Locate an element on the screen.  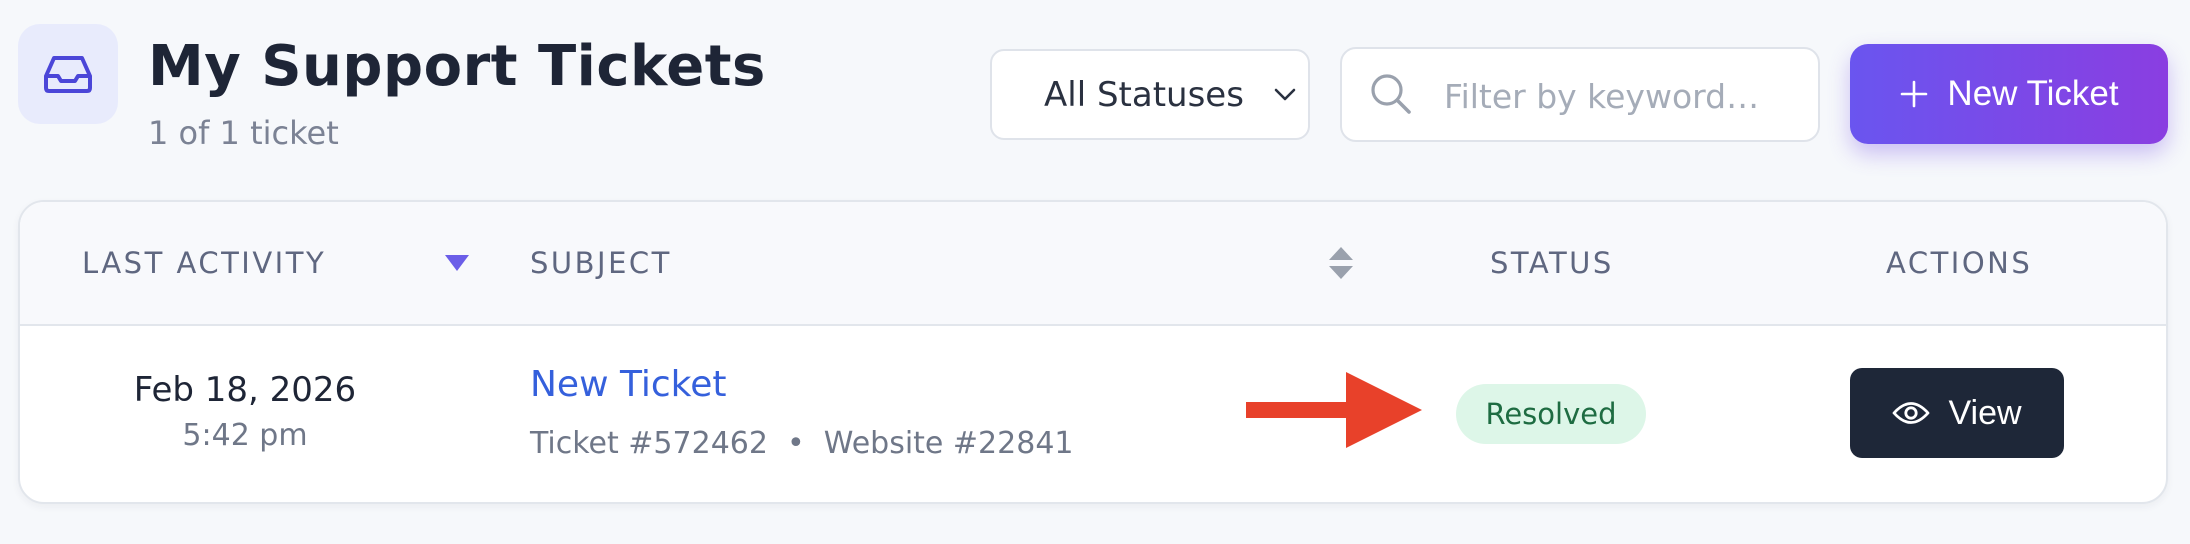
plus-icon is located at coordinates (1914, 94).